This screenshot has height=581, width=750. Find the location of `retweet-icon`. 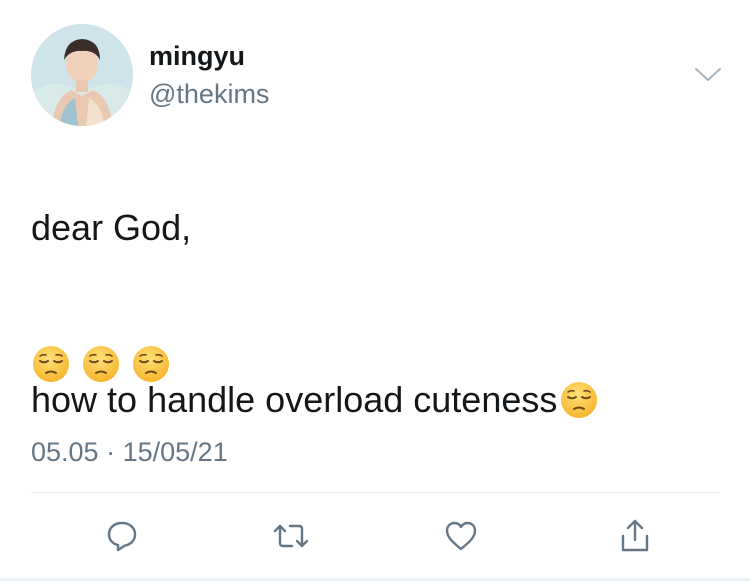

retweet-icon is located at coordinates (291, 536).